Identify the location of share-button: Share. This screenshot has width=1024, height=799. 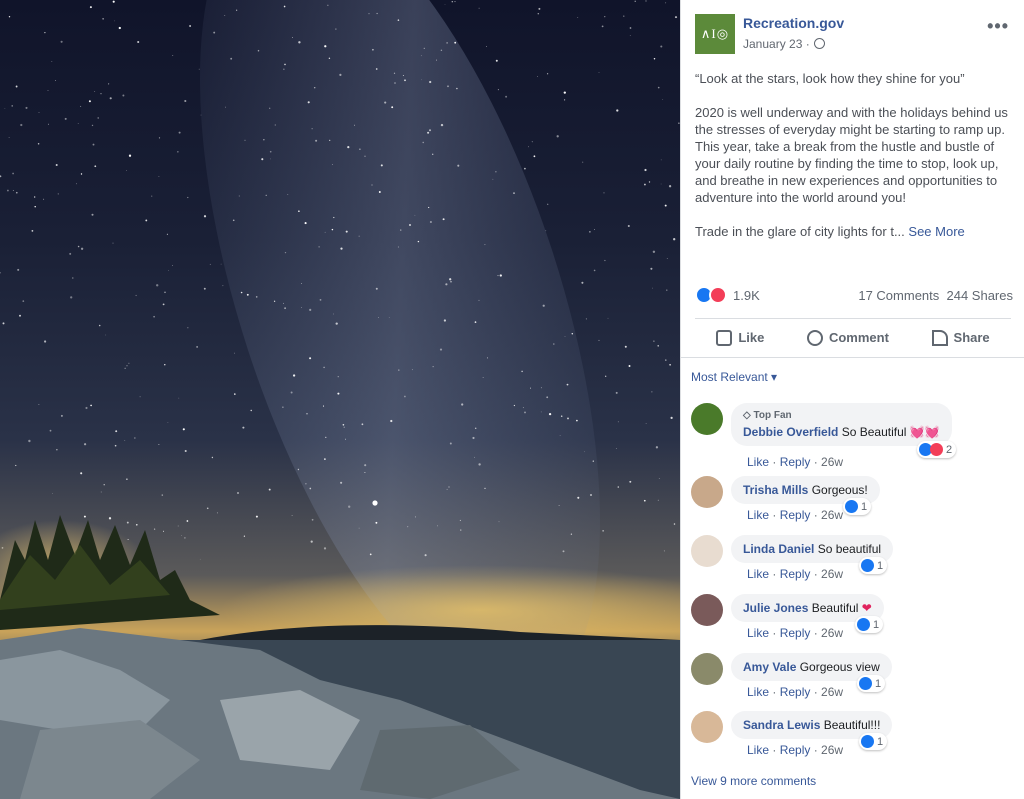
(961, 338).